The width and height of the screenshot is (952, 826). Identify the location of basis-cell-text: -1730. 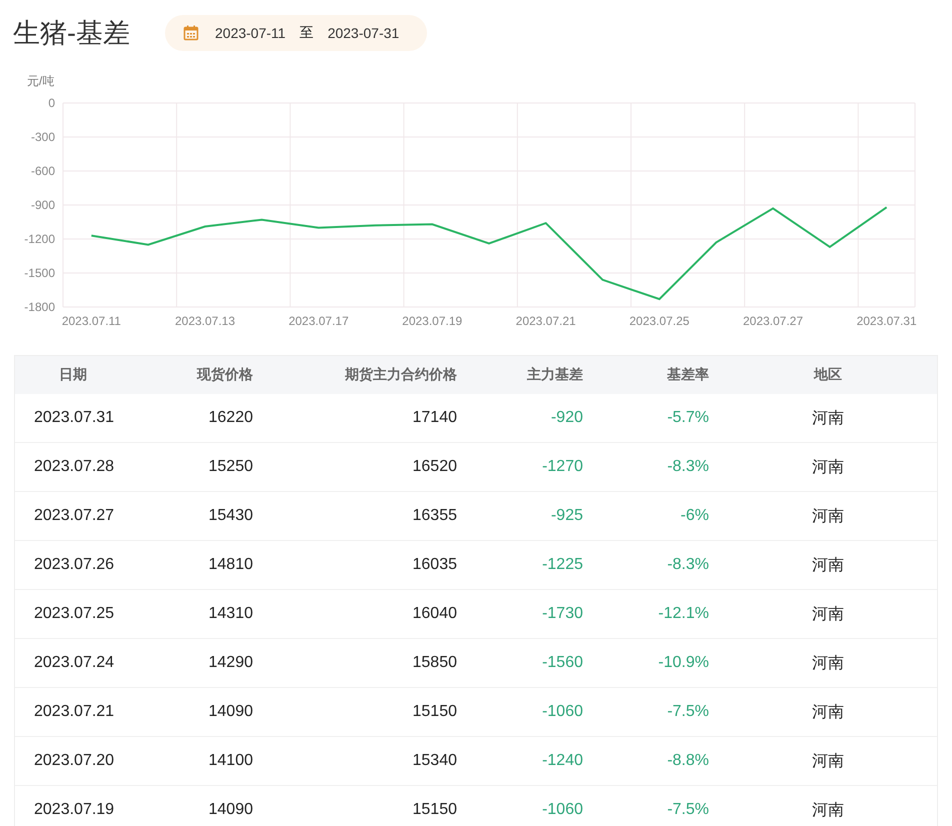
(562, 614).